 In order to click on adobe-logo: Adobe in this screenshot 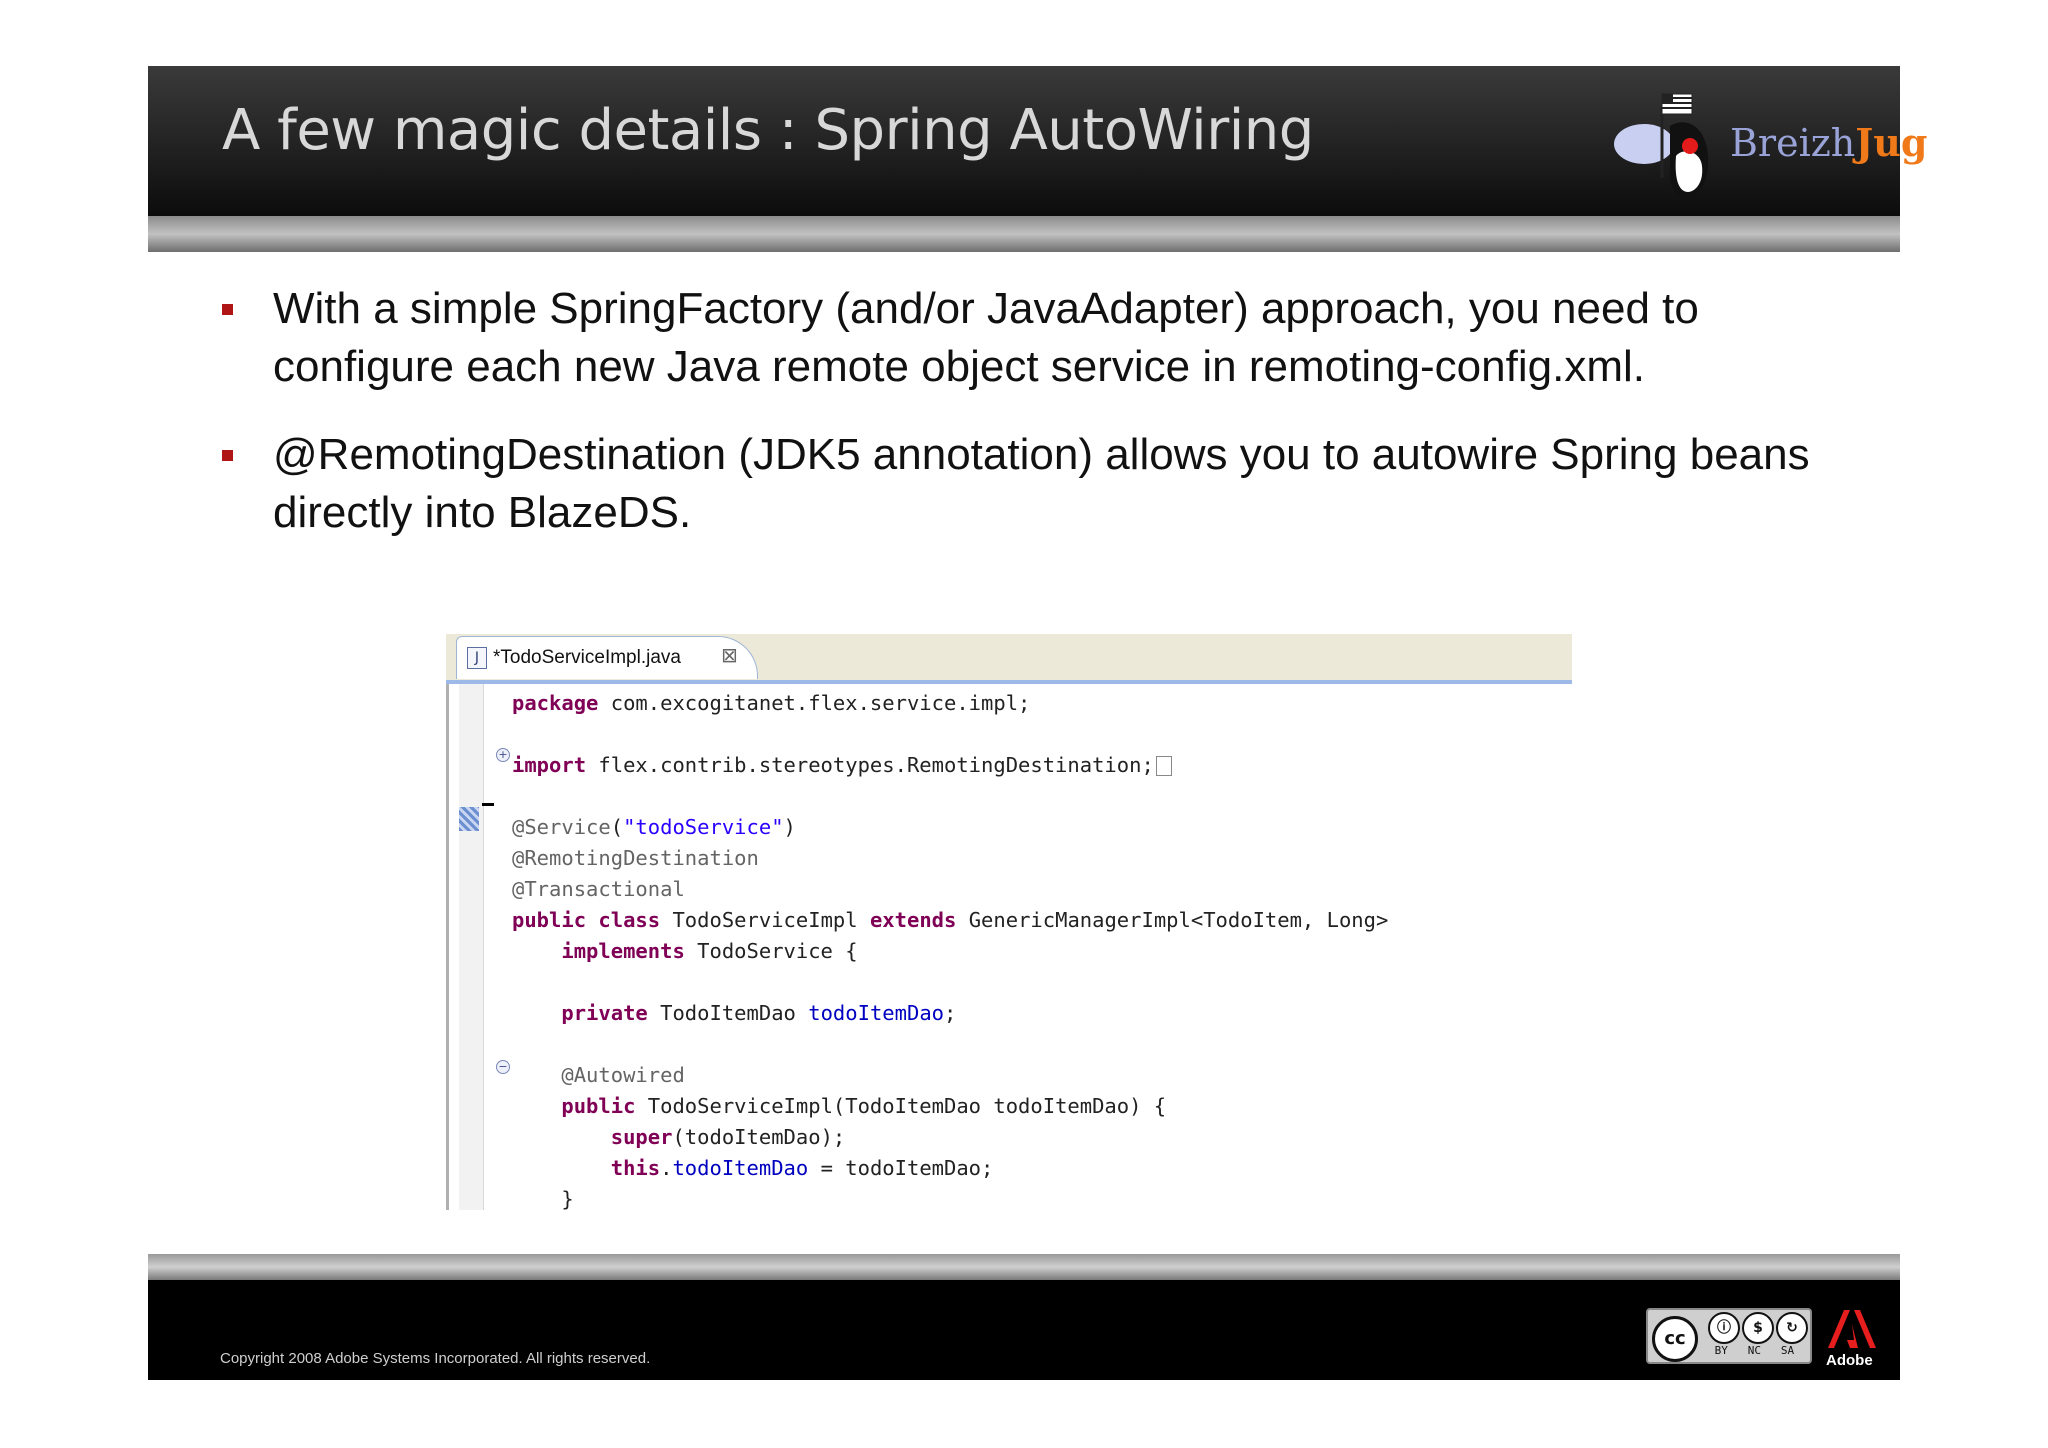, I will do `click(1852, 1340)`.